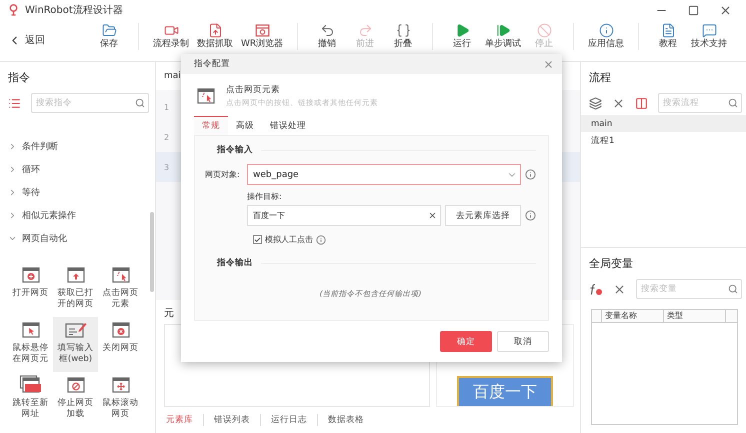 The image size is (746, 433). I want to click on window-title: WinRobot流程设计器, so click(74, 10).